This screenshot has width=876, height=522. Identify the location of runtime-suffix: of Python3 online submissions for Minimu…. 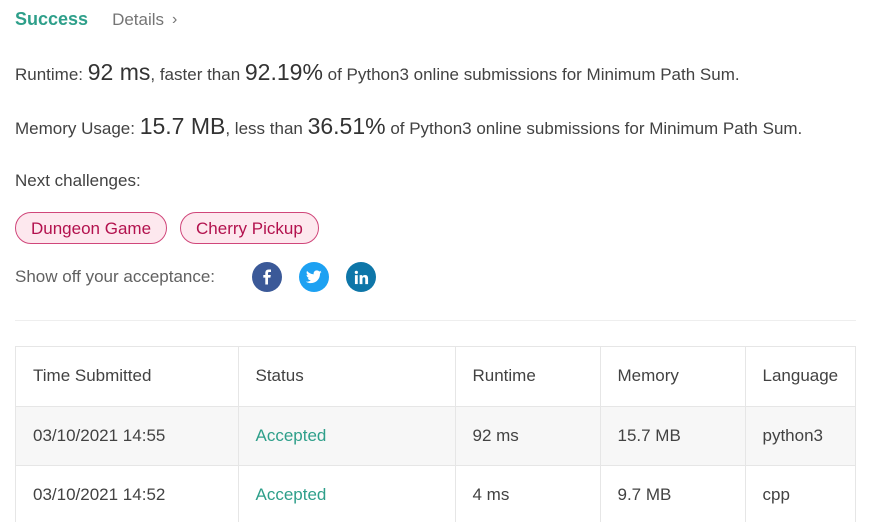
(531, 74).